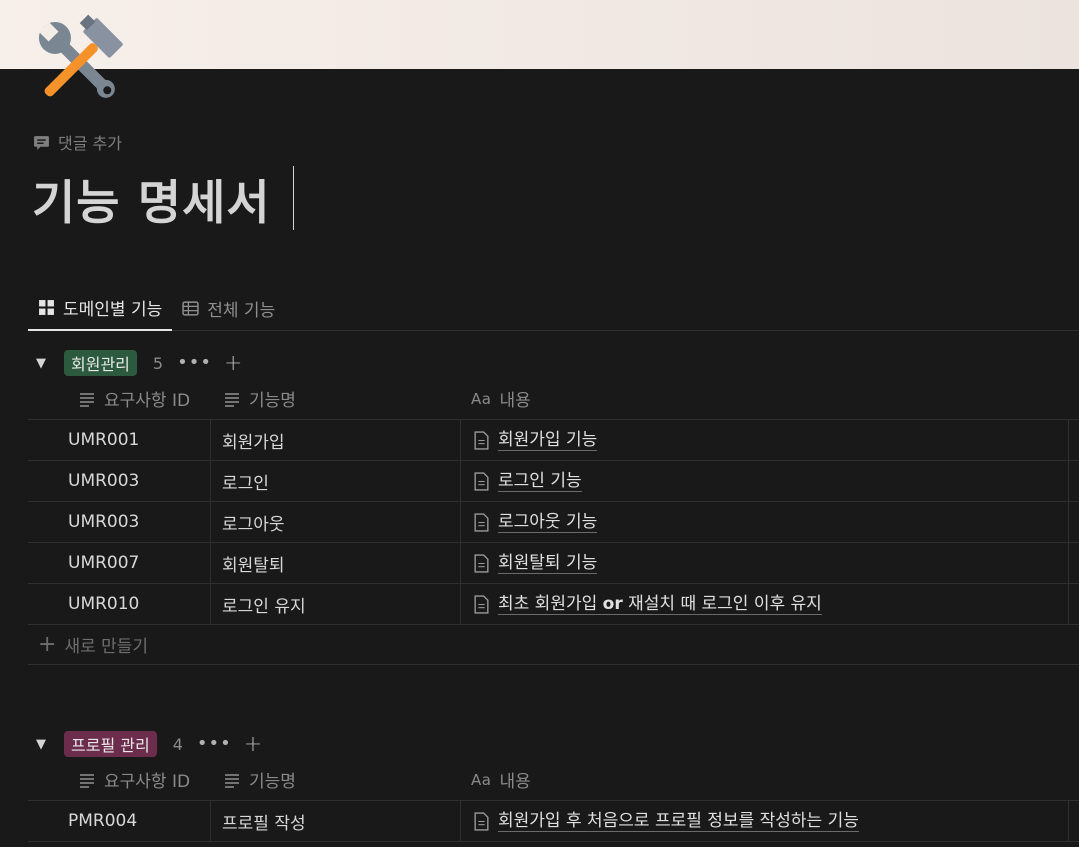  Describe the element at coordinates (722, 603) in the screenshot. I see `link-text: 재설치 때 로그인 이후 유지` at that location.